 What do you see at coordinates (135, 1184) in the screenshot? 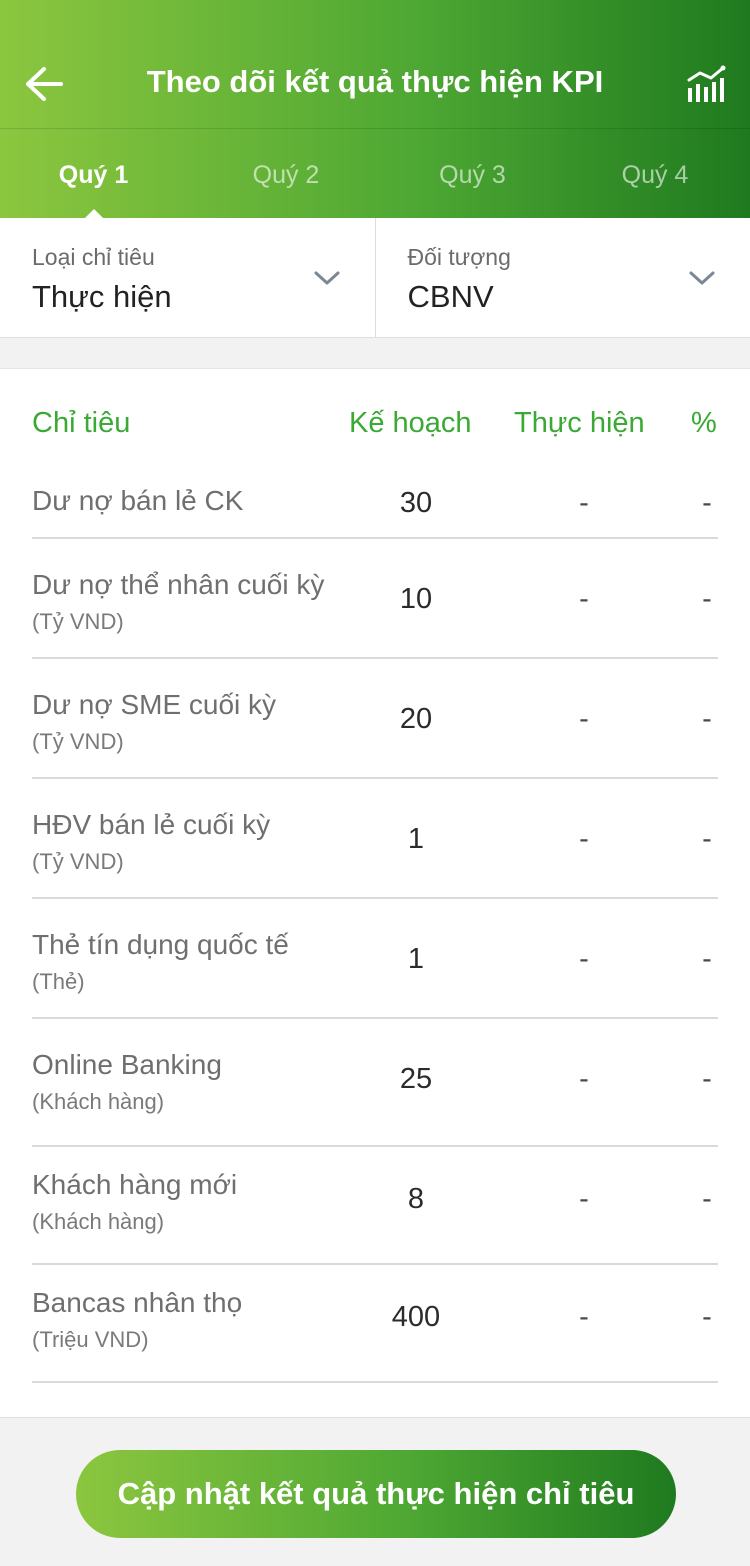
I see `row-name: Khách hàng mới` at bounding box center [135, 1184].